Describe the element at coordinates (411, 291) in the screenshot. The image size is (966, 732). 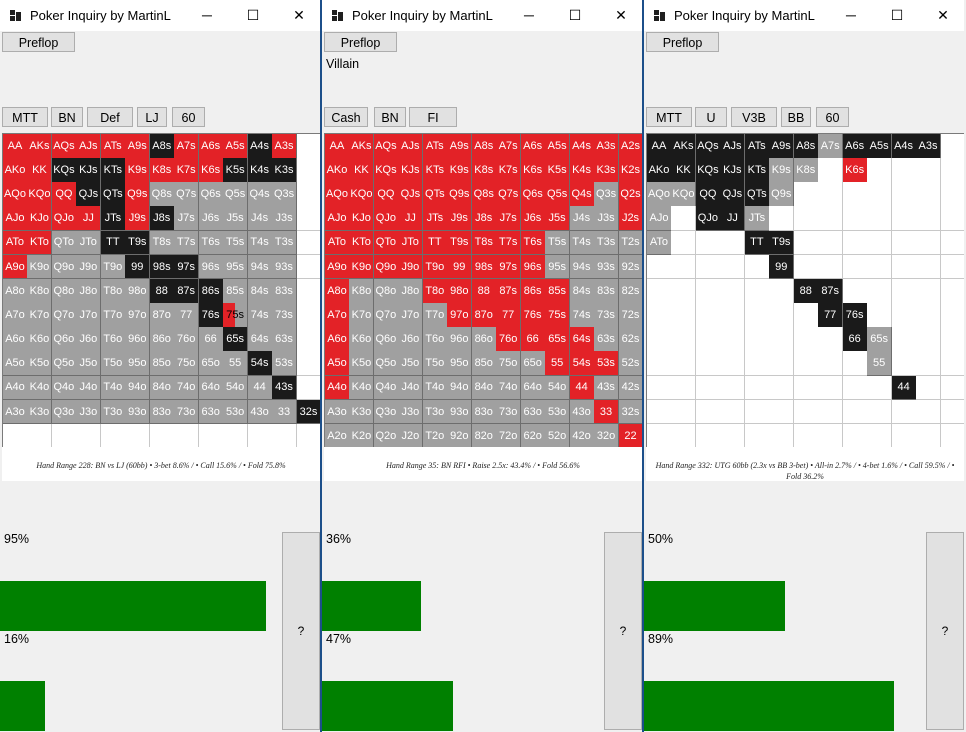
I see `hand-cell: J8o` at that location.